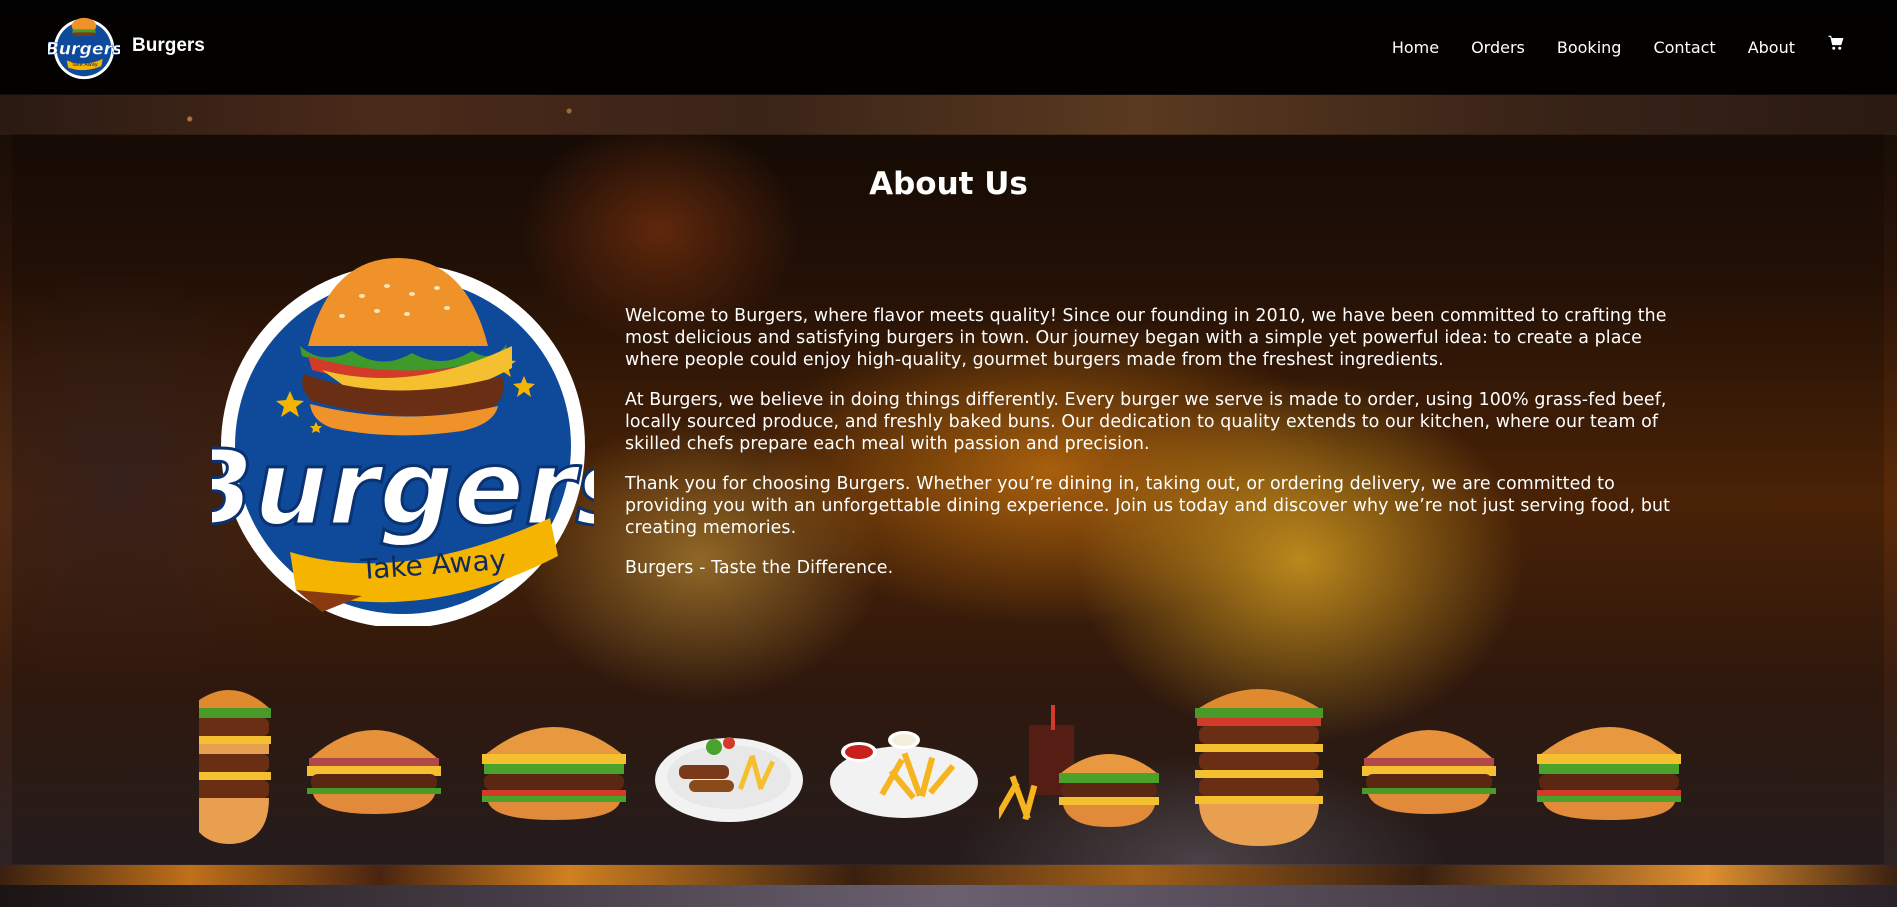 Image resolution: width=1897 pixels, height=907 pixels. Describe the element at coordinates (948, 115) in the screenshot. I see `background-strip-top` at that location.